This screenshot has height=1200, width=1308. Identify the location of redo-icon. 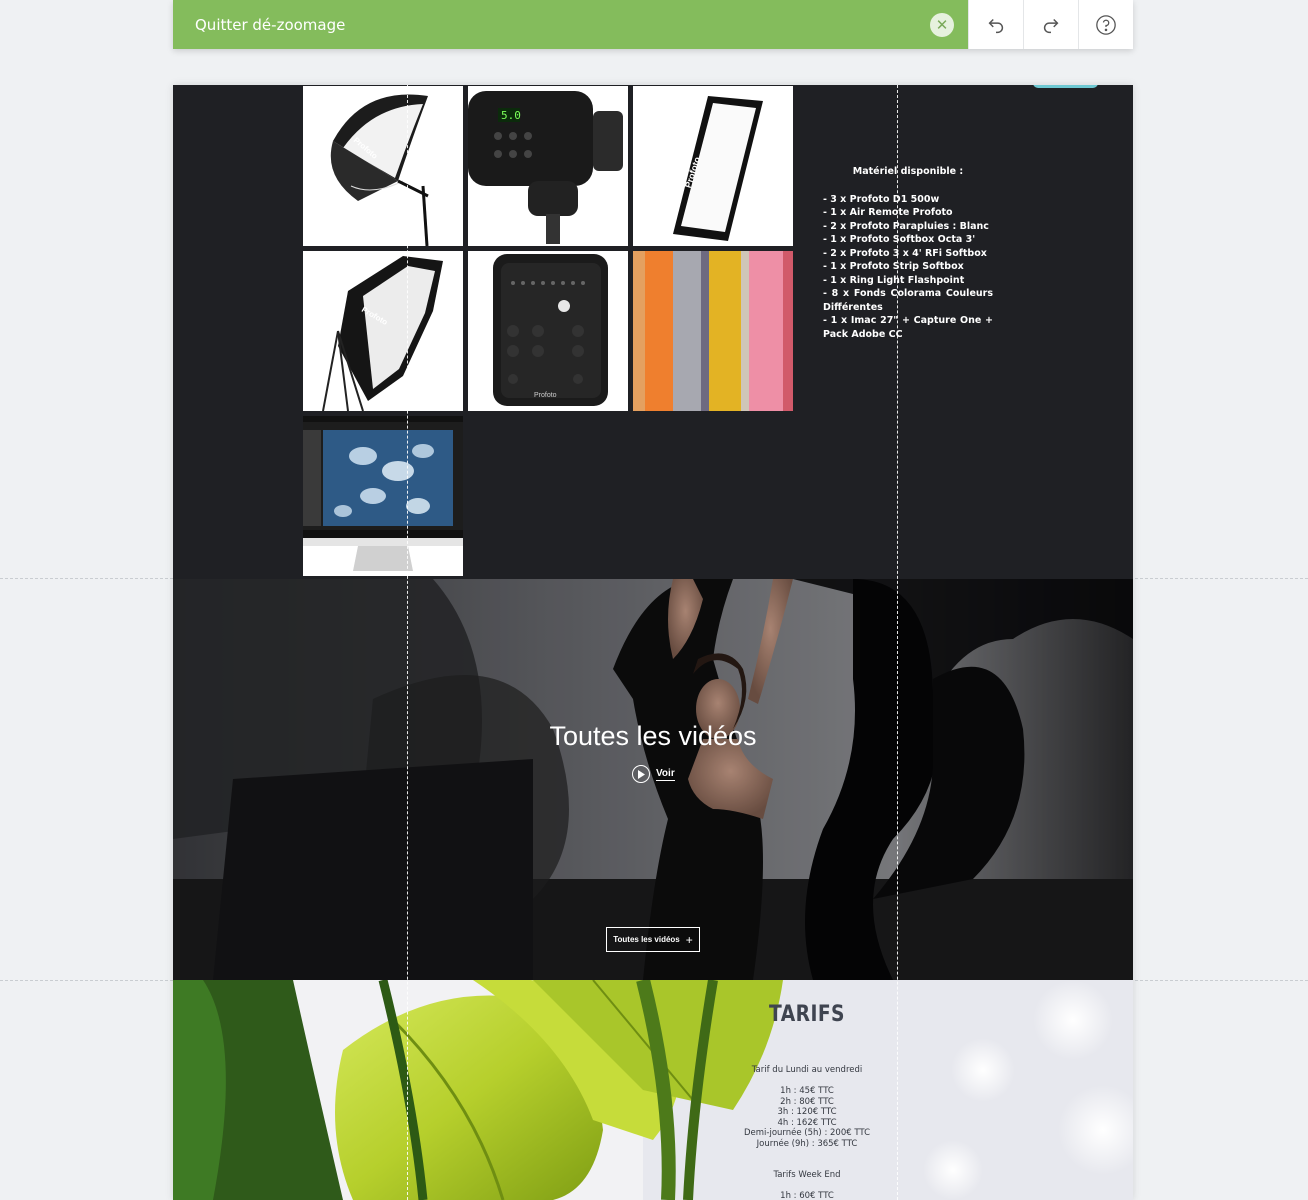
(1051, 25).